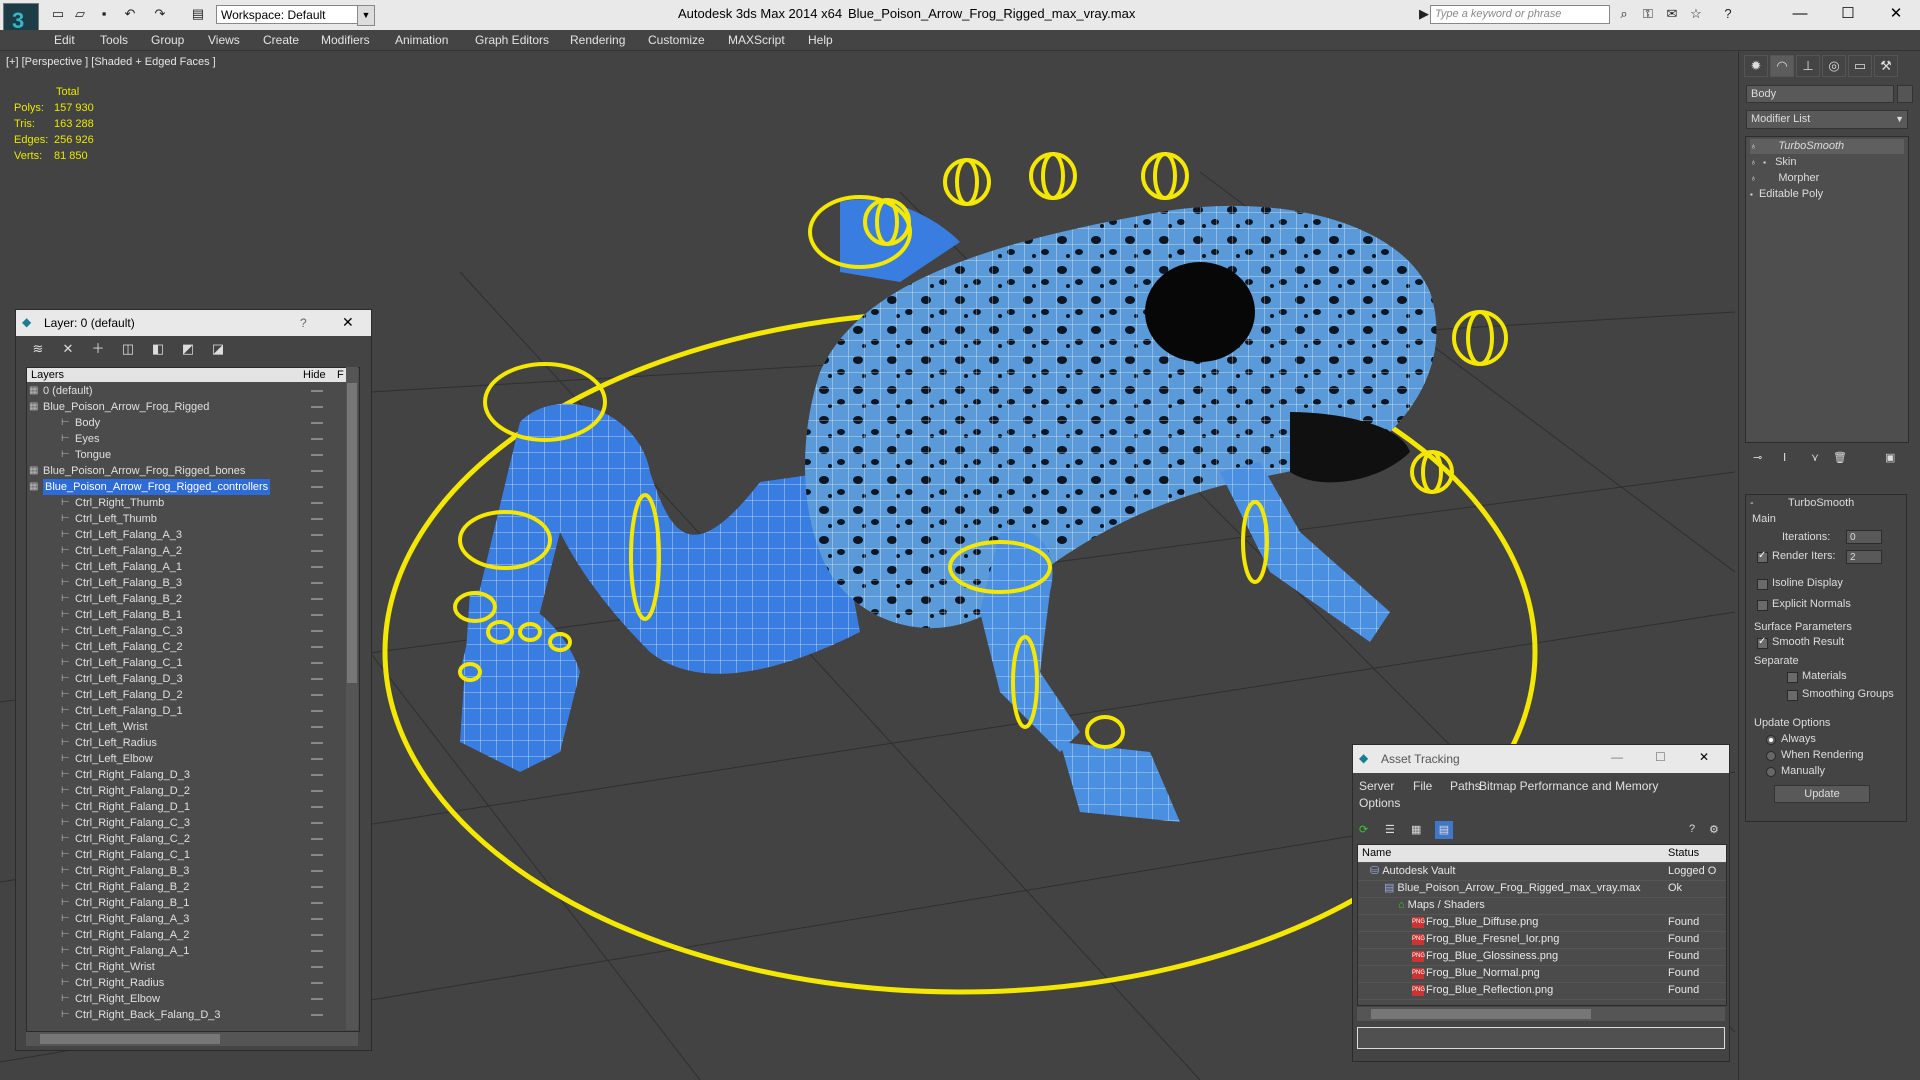 This screenshot has height=1080, width=1920. What do you see at coordinates (186, 871) in the screenshot?
I see `layer-row: ⊢ Ctrl_Right_Falang_B_3` at bounding box center [186, 871].